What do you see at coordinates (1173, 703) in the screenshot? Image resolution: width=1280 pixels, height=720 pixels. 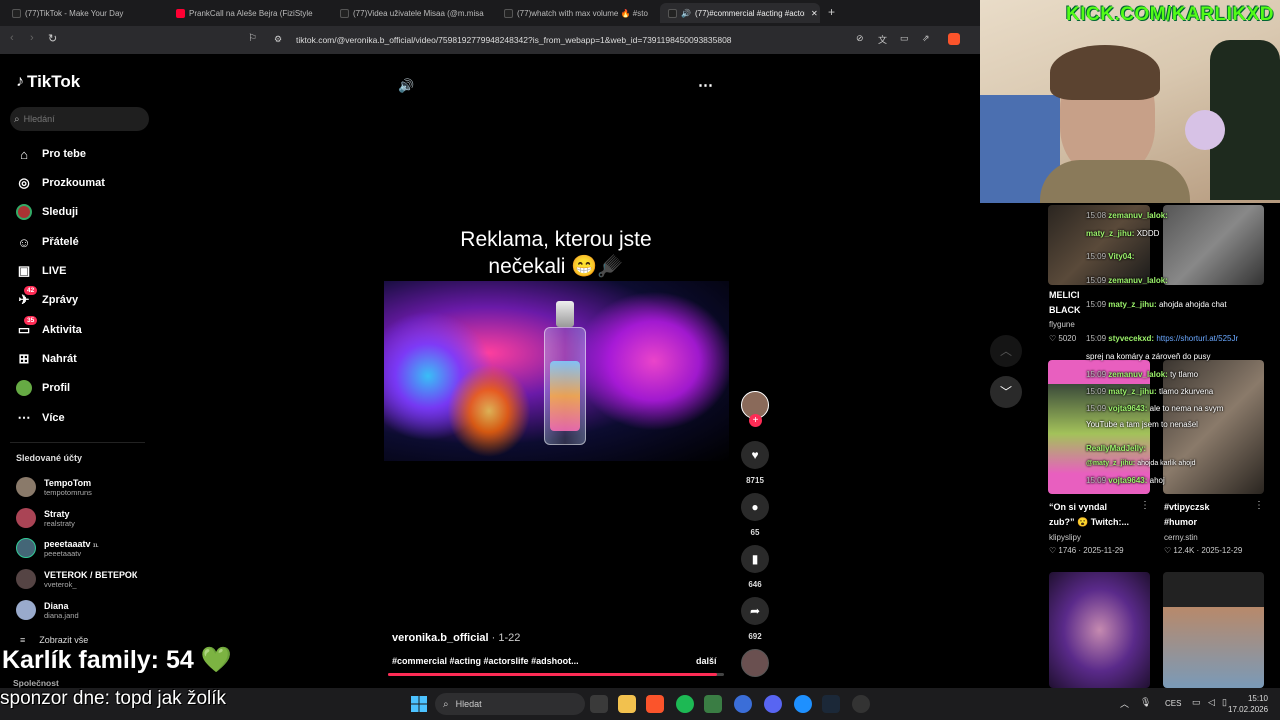 I see `language-indicator: CES` at bounding box center [1173, 703].